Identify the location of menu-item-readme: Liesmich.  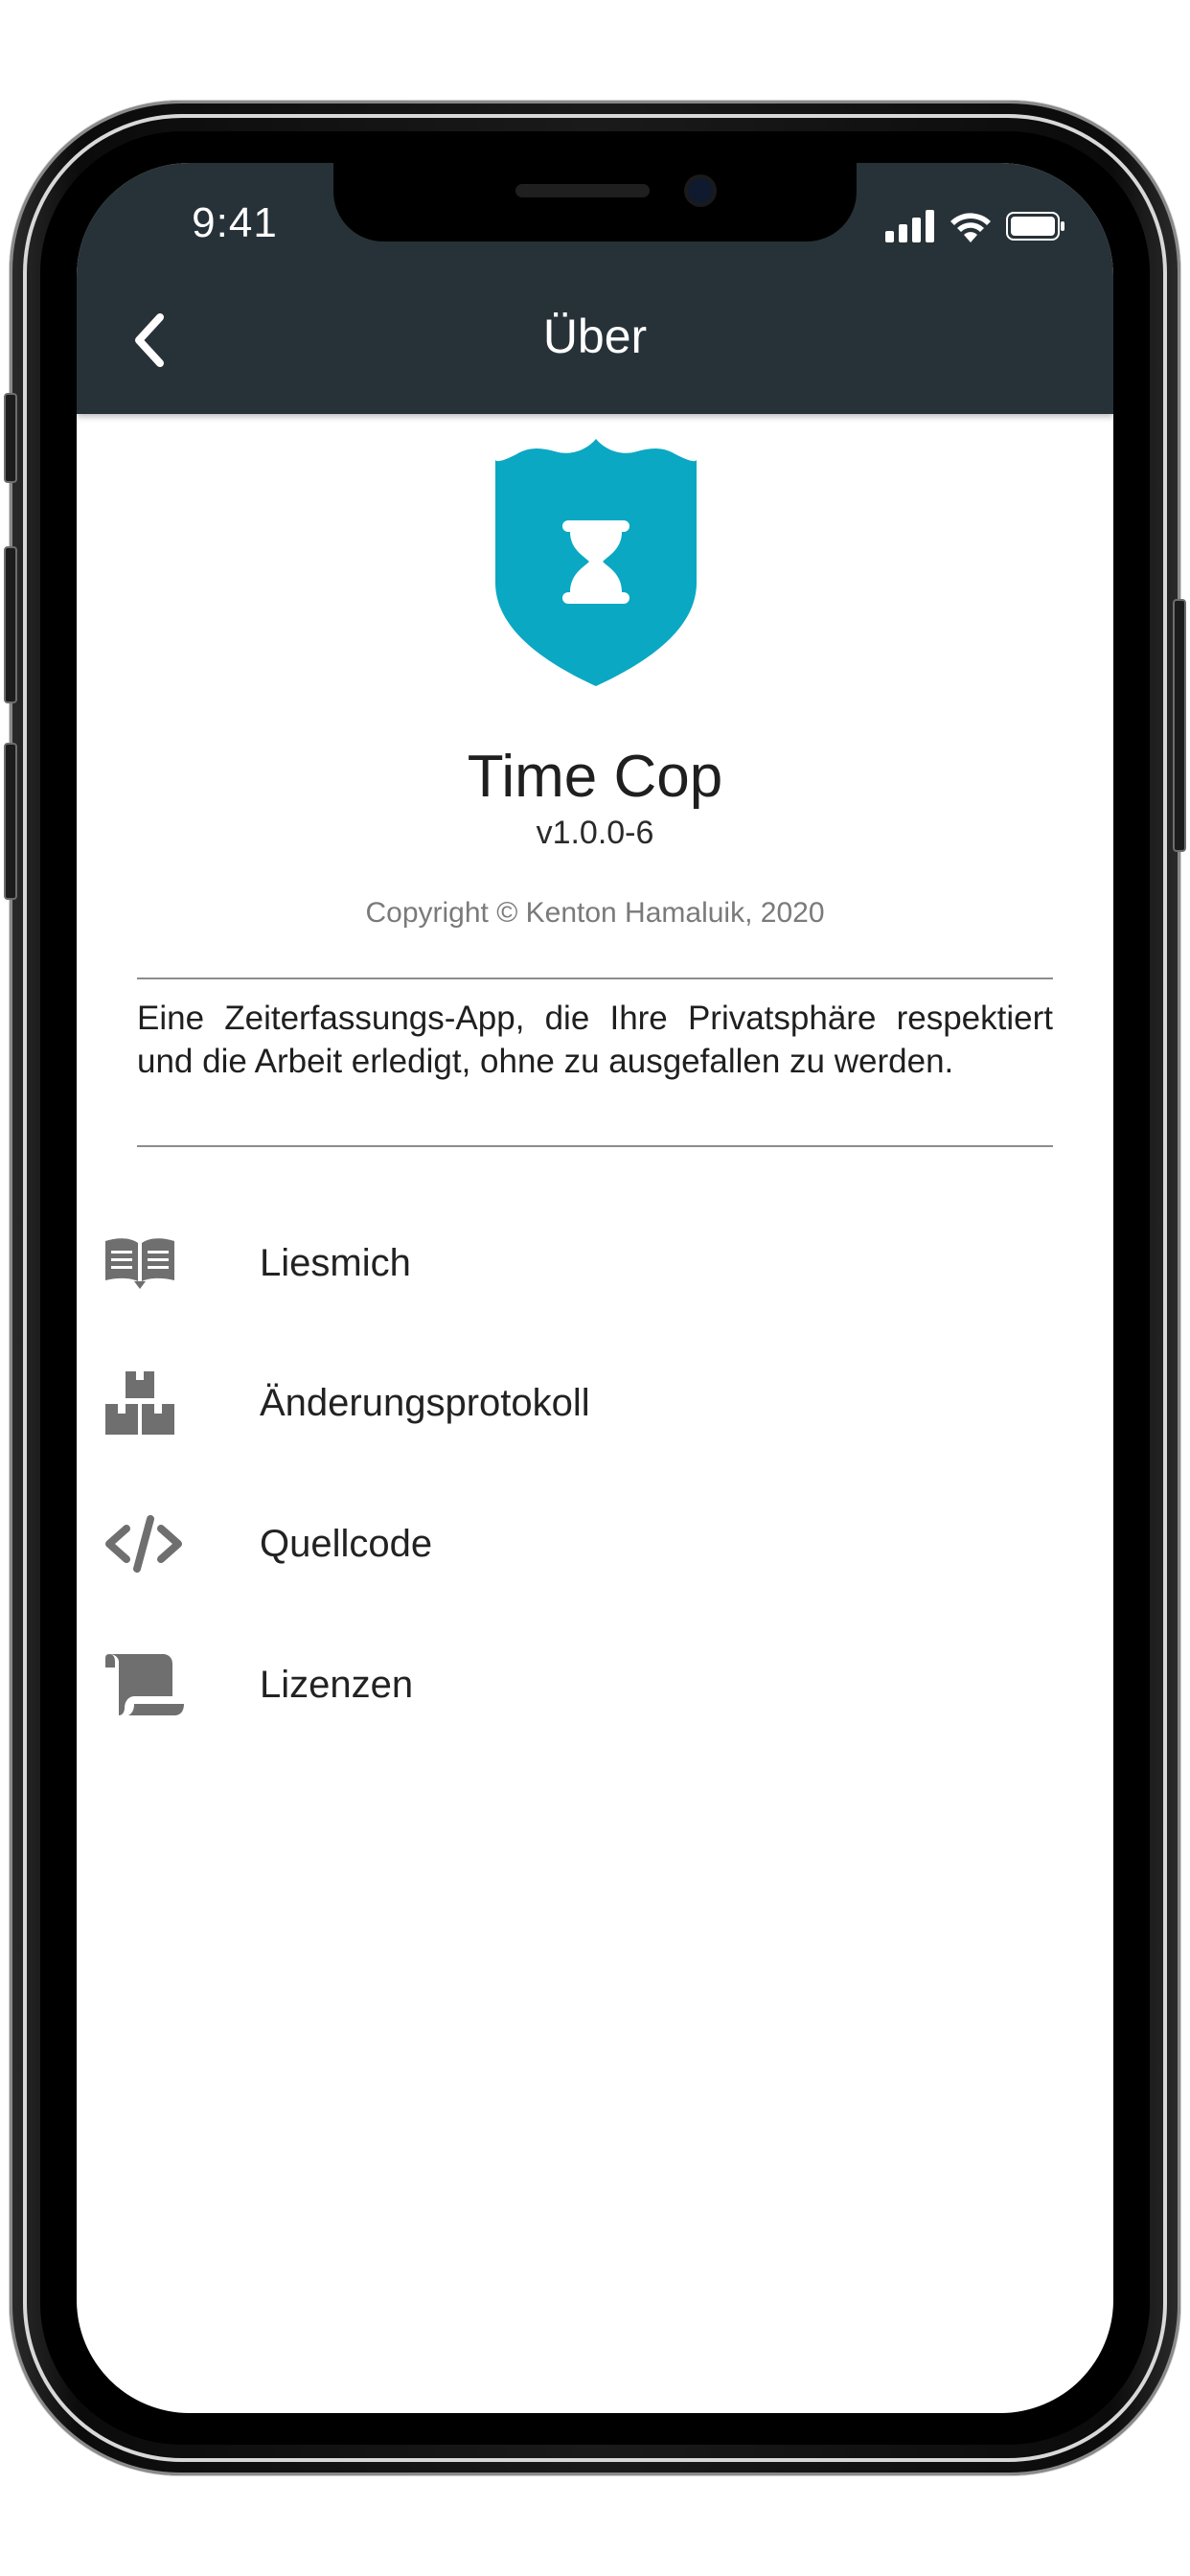
(589, 1263).